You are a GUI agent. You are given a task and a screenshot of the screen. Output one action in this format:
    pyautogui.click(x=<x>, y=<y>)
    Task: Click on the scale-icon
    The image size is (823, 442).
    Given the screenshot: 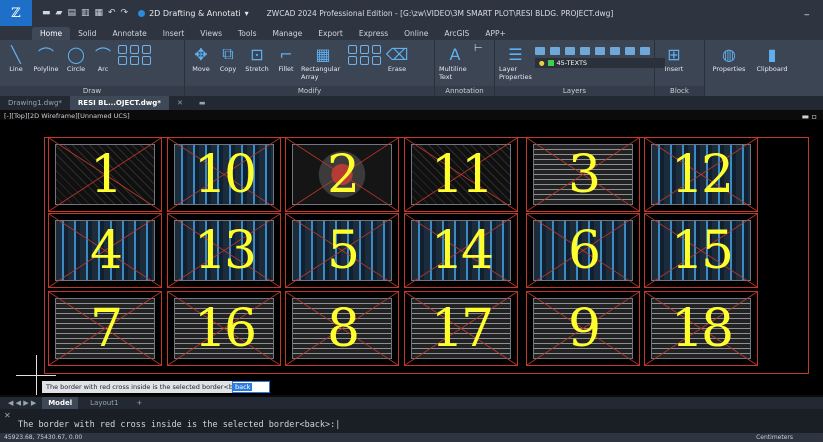 What is the action you would take?
    pyautogui.click(x=376, y=49)
    